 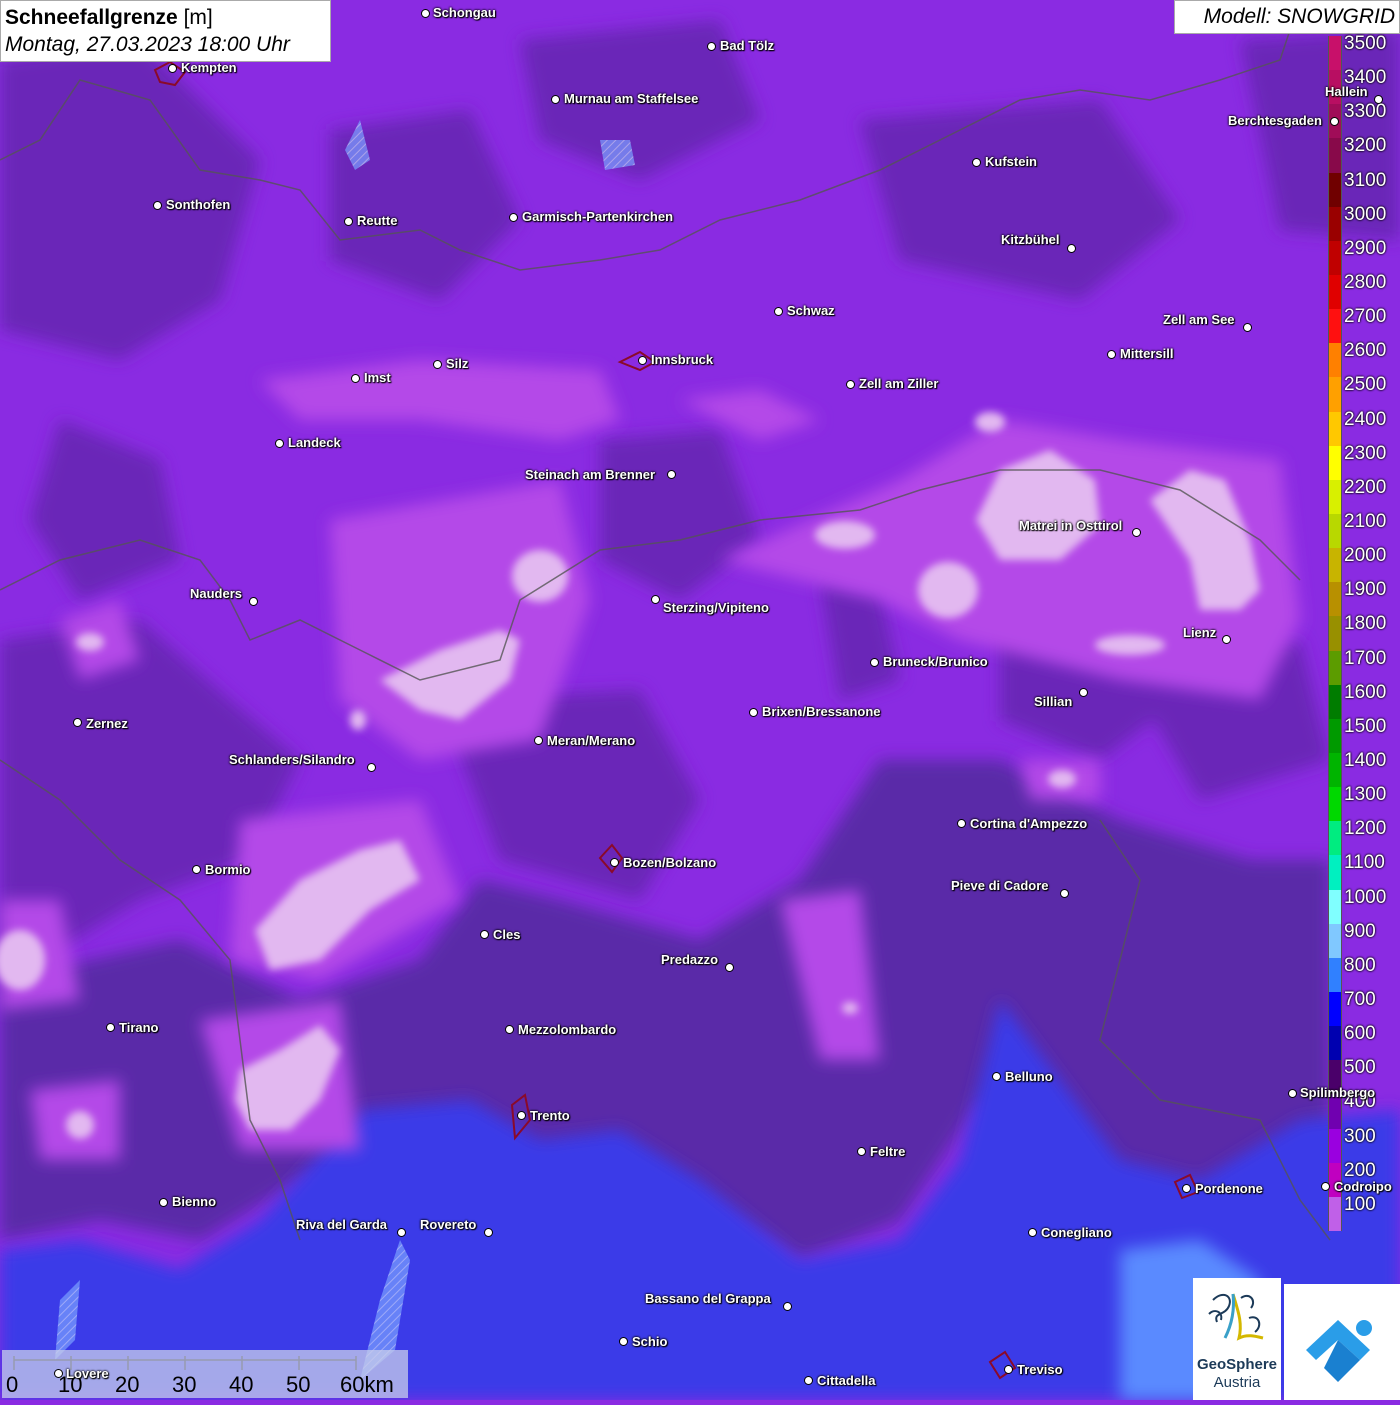 I want to click on legend-label: 2100, so click(x=1365, y=521).